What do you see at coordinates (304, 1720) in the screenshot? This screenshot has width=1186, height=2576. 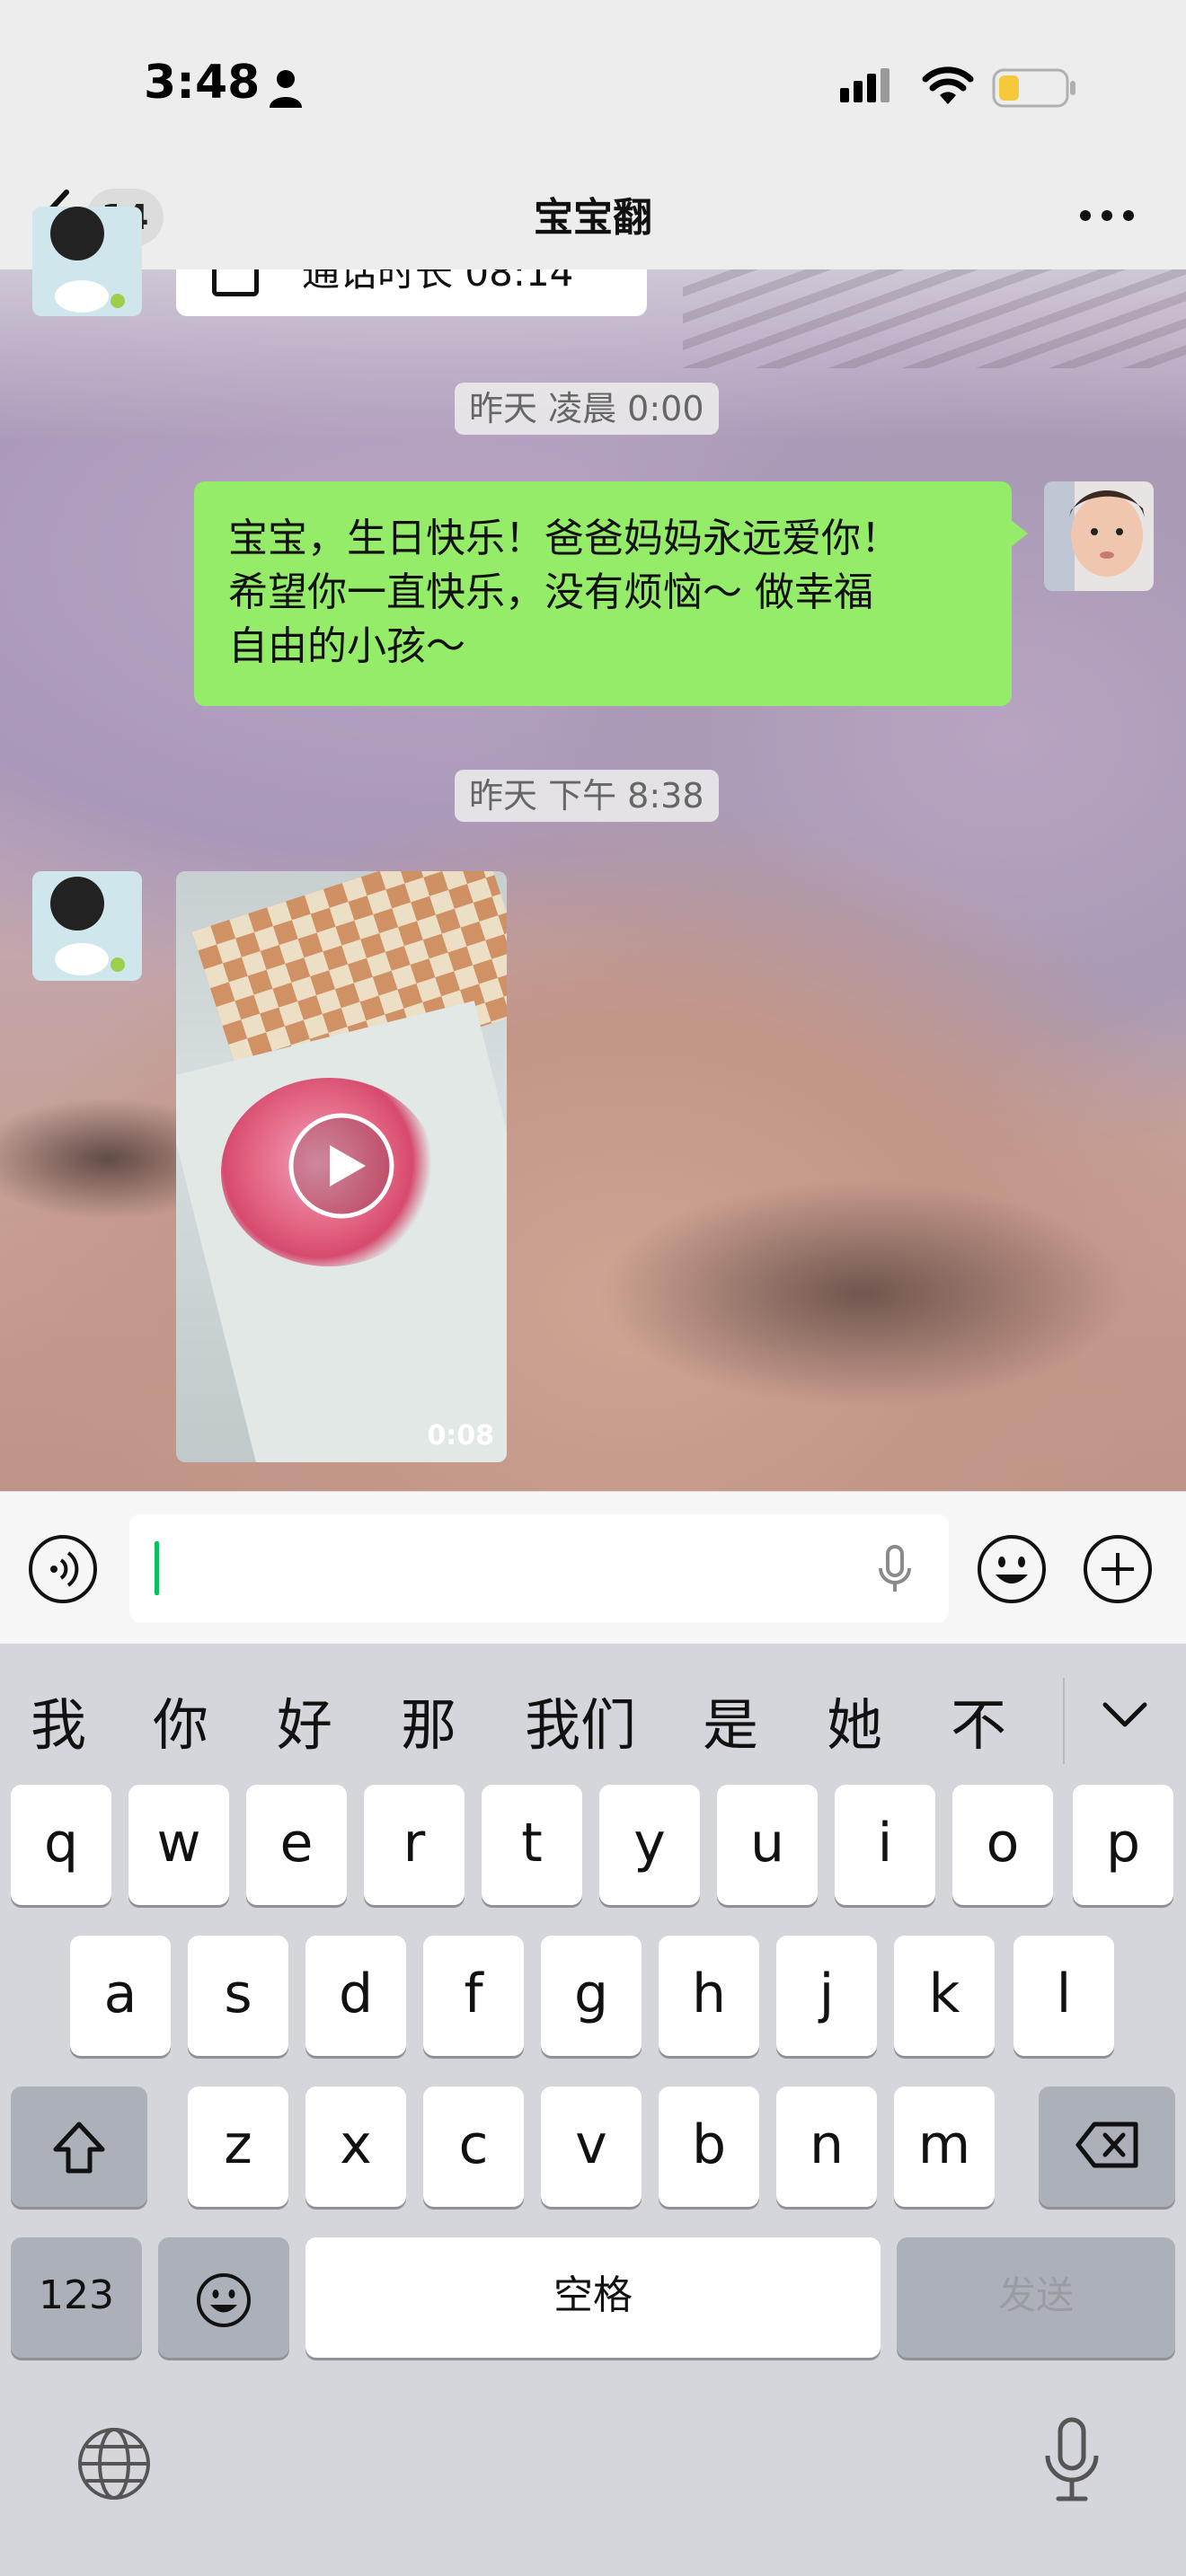 I see `candidate-word: 好` at bounding box center [304, 1720].